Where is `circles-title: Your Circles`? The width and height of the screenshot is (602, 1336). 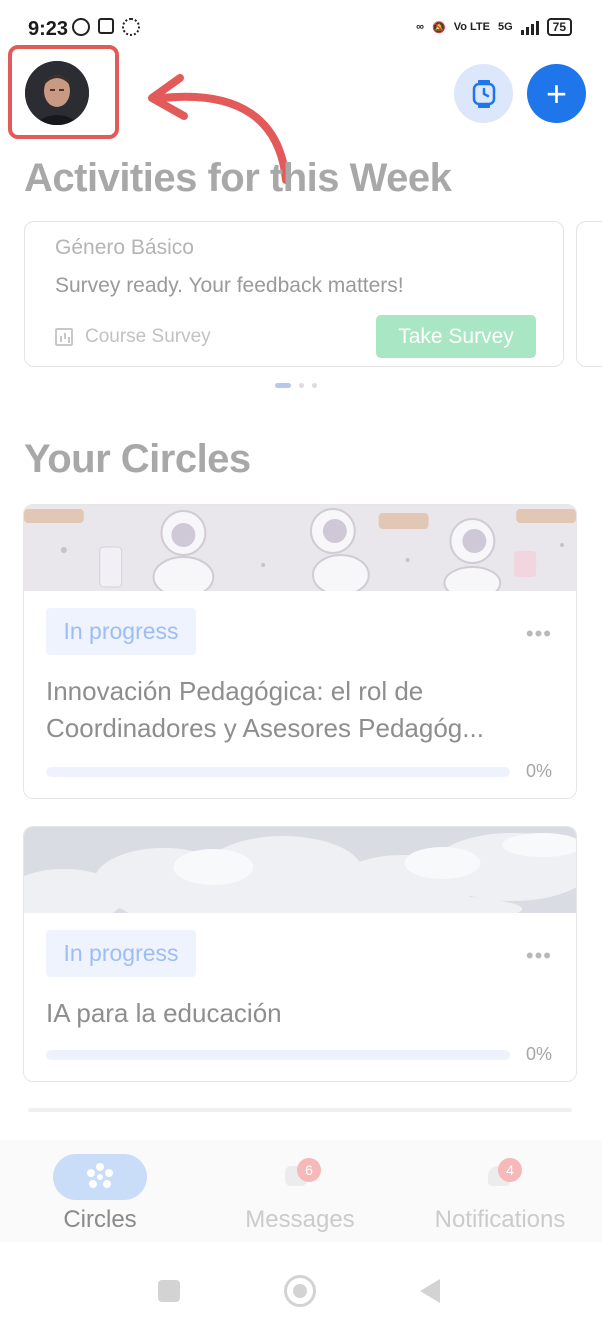
circles-title: Your Circles is located at coordinates (137, 459).